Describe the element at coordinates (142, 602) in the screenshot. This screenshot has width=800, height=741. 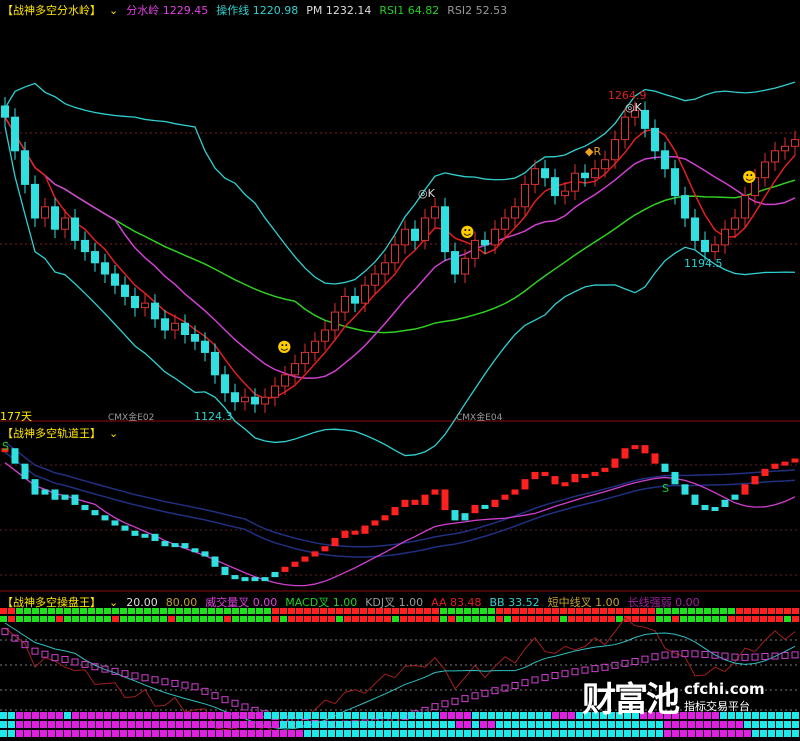
I see `level-20: 20.00` at that location.